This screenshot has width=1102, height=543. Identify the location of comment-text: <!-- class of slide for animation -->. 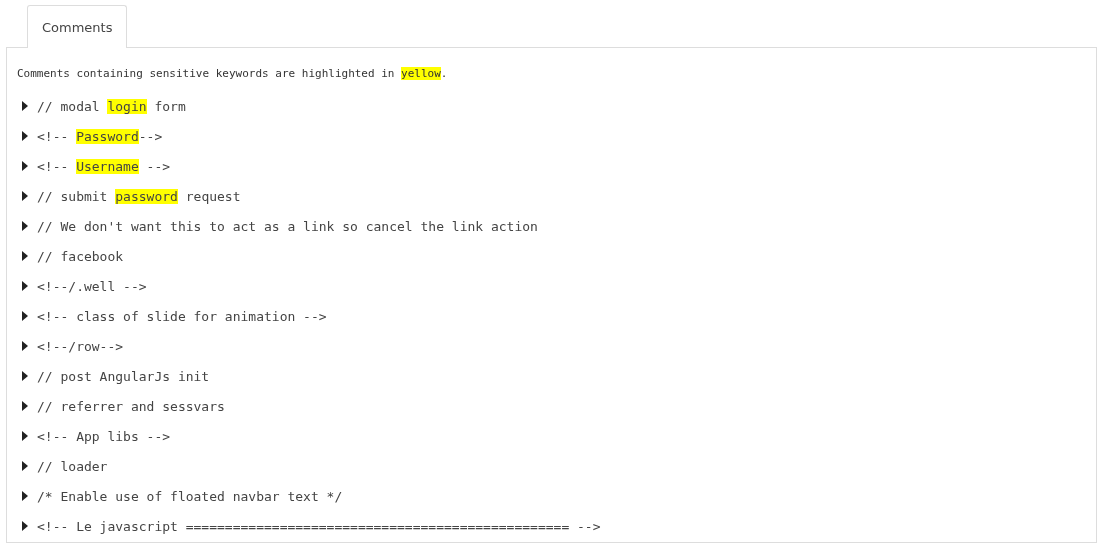
(182, 316).